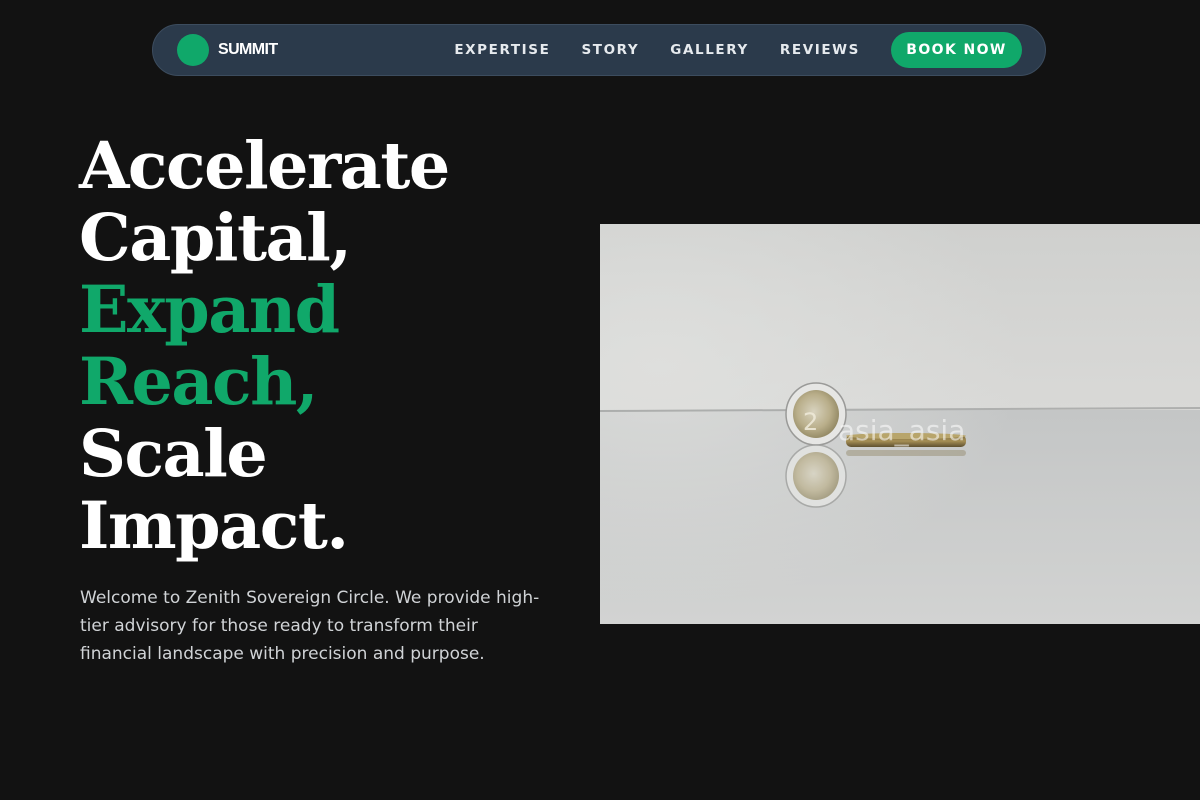 This screenshot has height=800, width=1200. I want to click on book-now-button: BOOK NOW, so click(956, 50).